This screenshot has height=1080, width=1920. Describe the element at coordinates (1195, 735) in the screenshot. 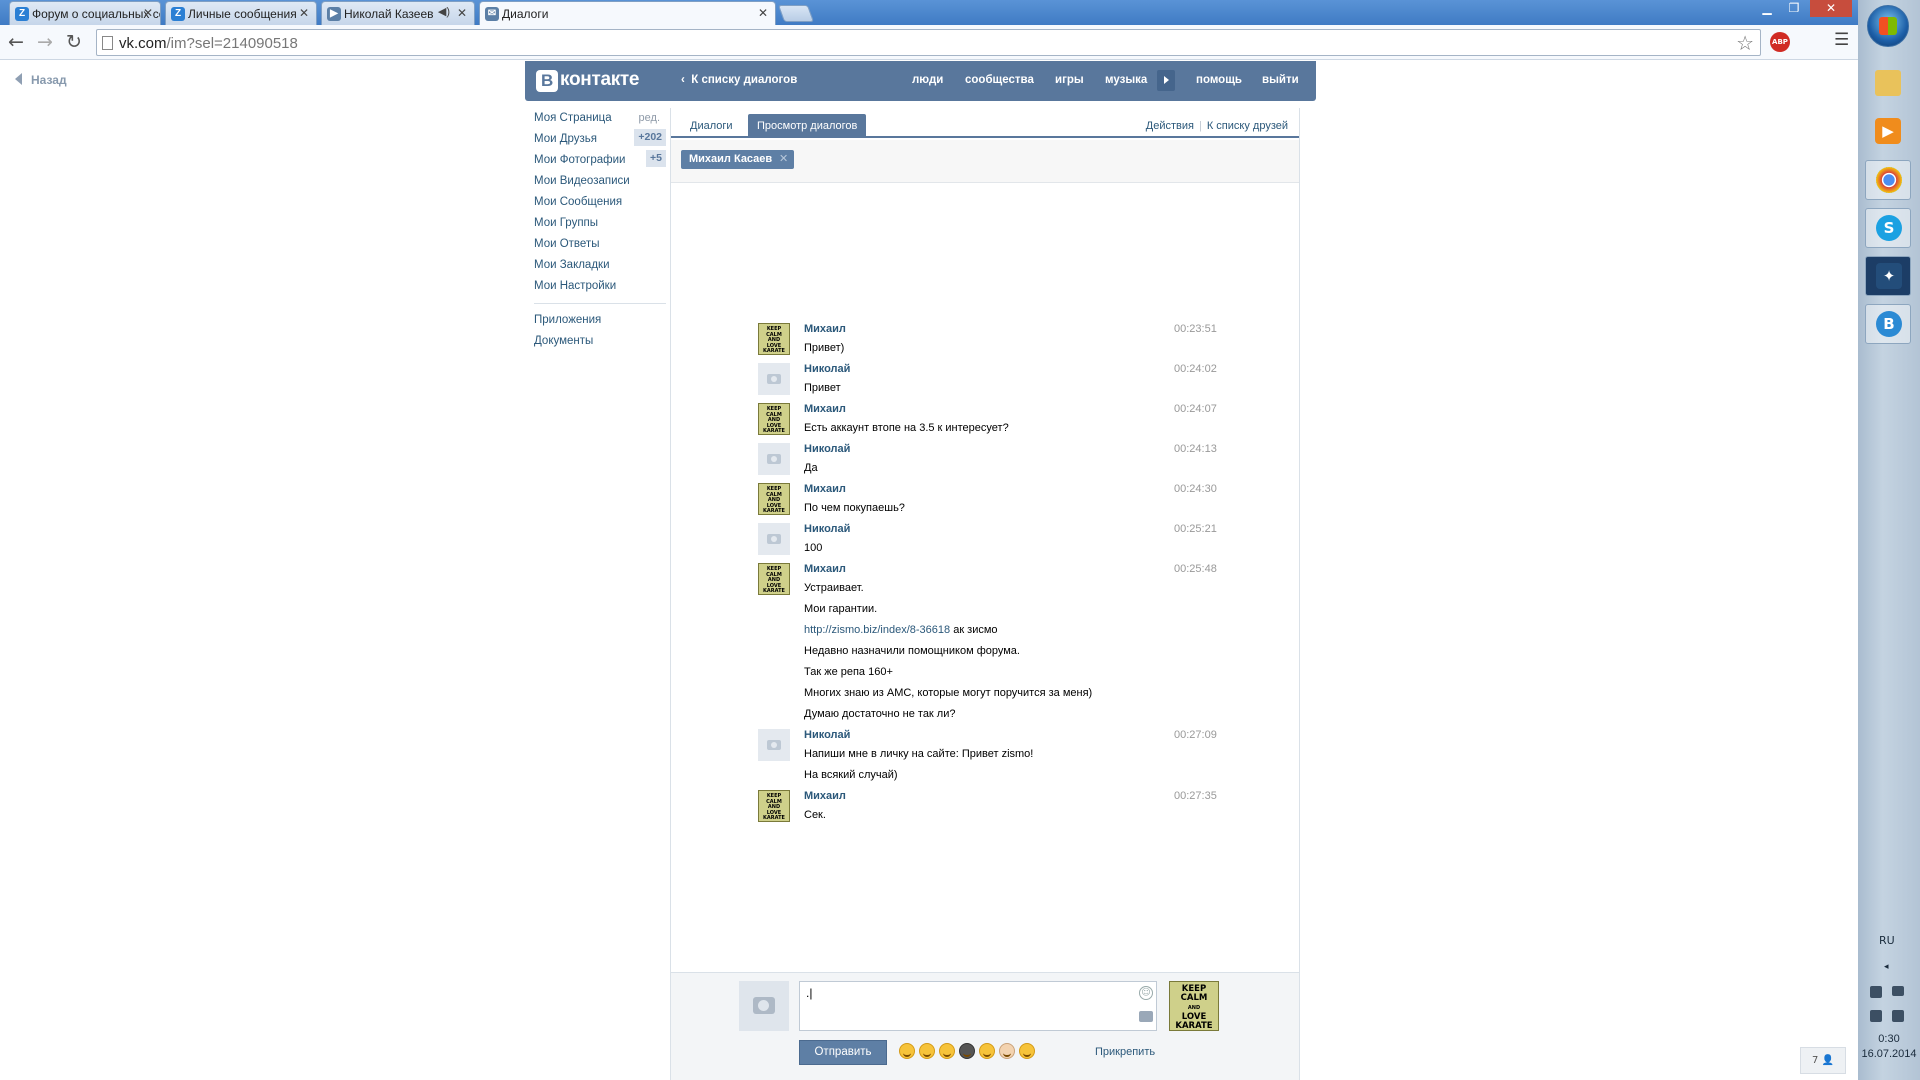

I see `message-time: 00:27:09` at that location.